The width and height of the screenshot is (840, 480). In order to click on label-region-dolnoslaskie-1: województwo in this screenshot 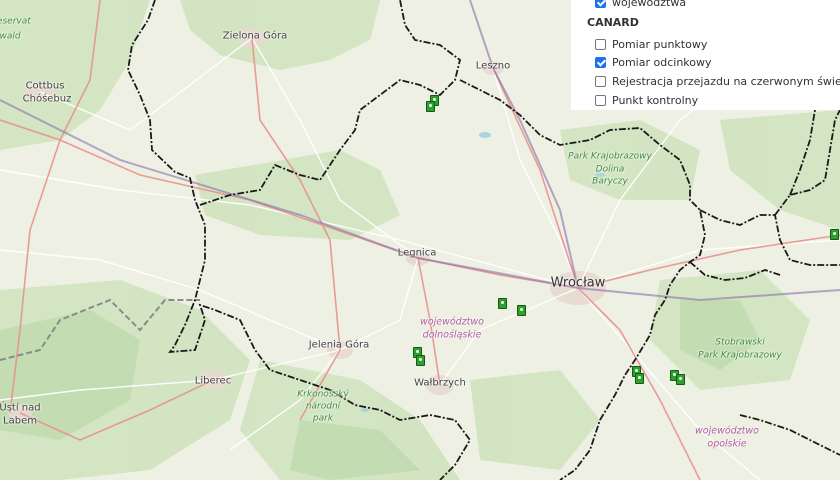, I will do `click(452, 322)`.